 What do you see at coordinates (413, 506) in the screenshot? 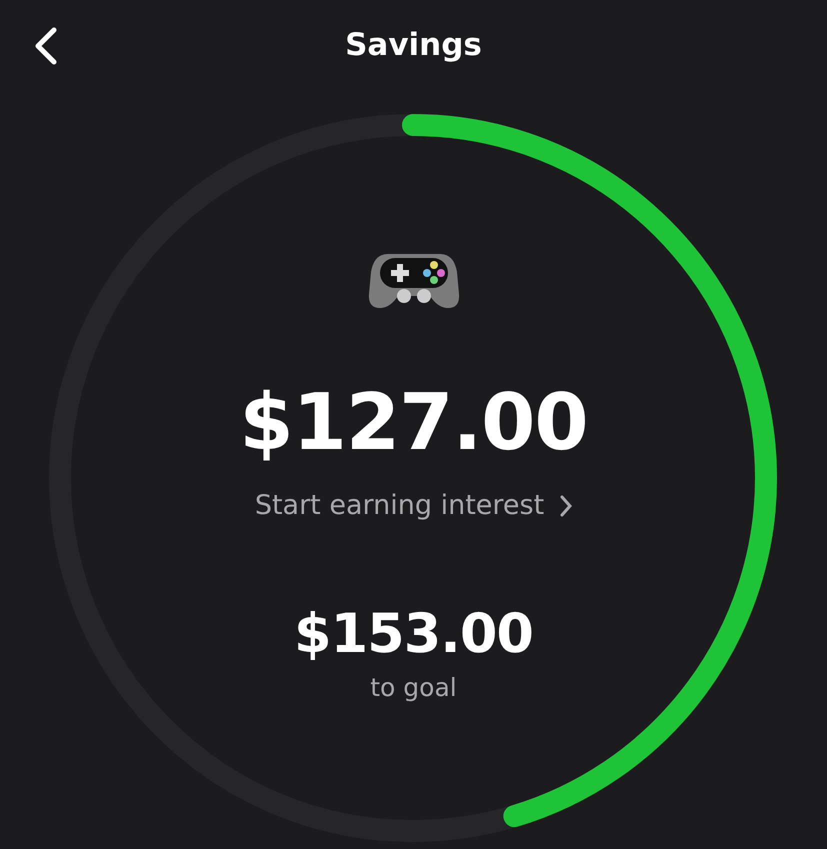
I see `interest-link: Start earning interest` at bounding box center [413, 506].